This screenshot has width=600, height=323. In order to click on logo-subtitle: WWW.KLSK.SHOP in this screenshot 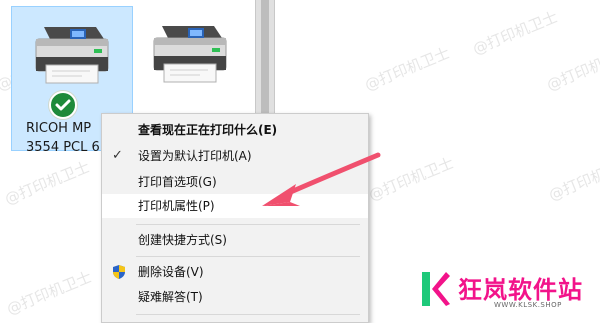, I will do `click(528, 305)`.